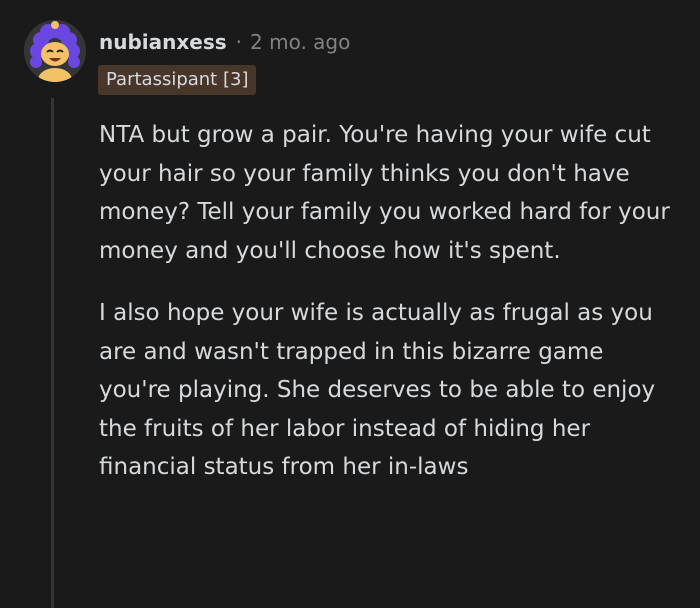 The width and height of the screenshot is (700, 608). I want to click on username-link: nubianxess, so click(163, 42).